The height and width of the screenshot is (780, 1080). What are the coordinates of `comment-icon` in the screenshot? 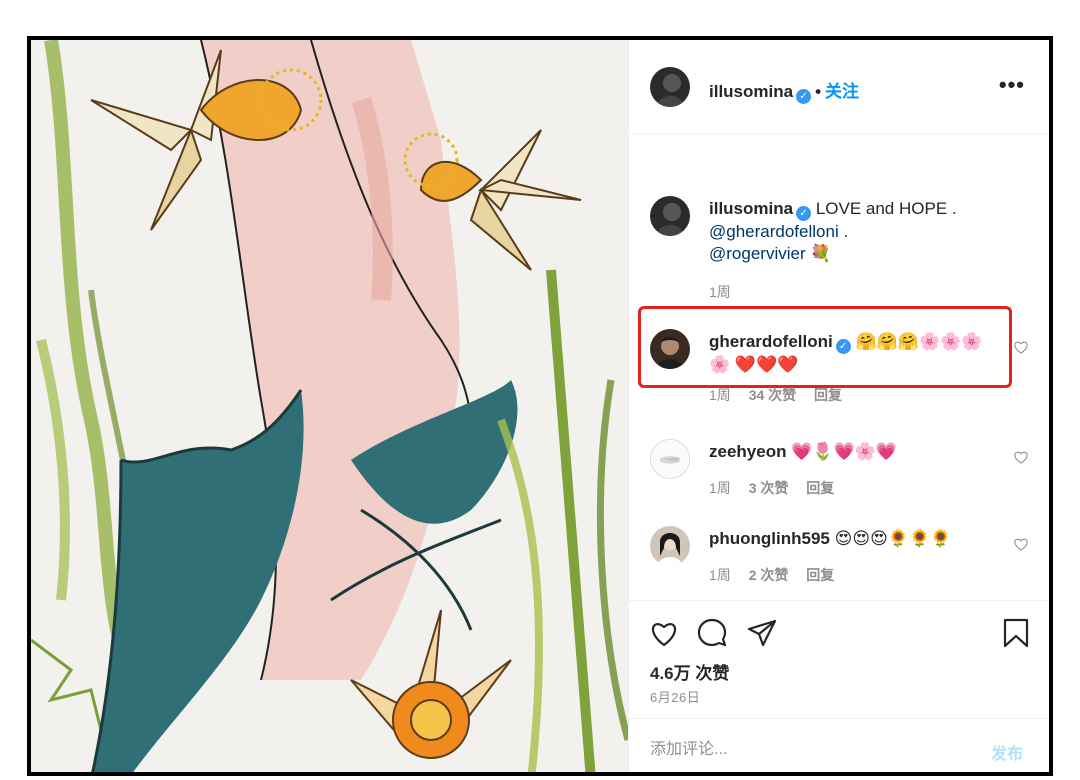 It's located at (712, 633).